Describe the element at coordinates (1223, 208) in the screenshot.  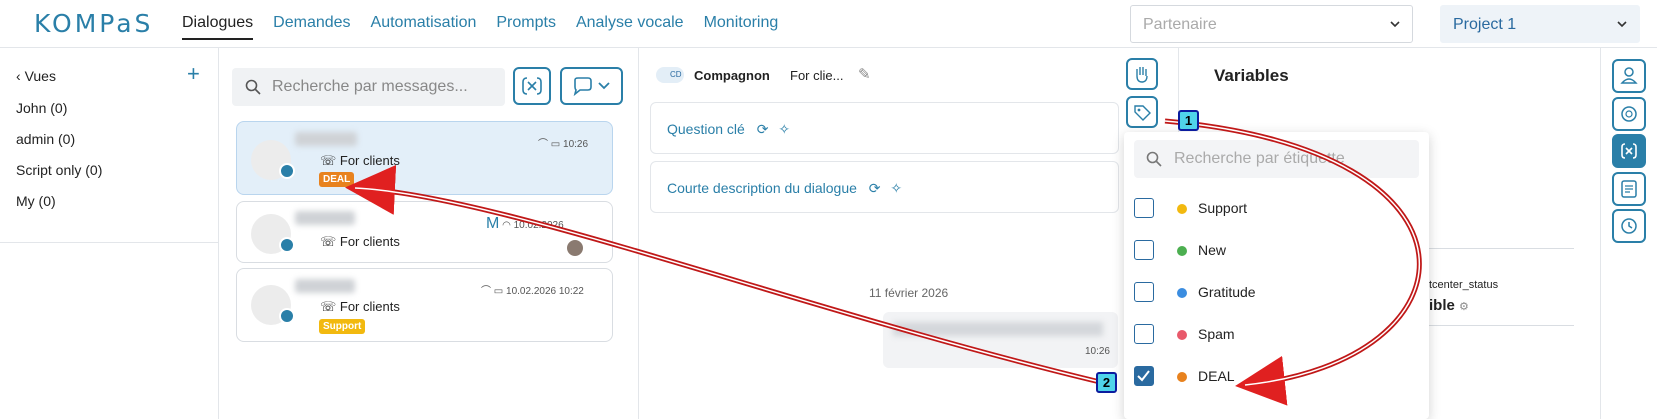
I see `tag-label: Support` at that location.